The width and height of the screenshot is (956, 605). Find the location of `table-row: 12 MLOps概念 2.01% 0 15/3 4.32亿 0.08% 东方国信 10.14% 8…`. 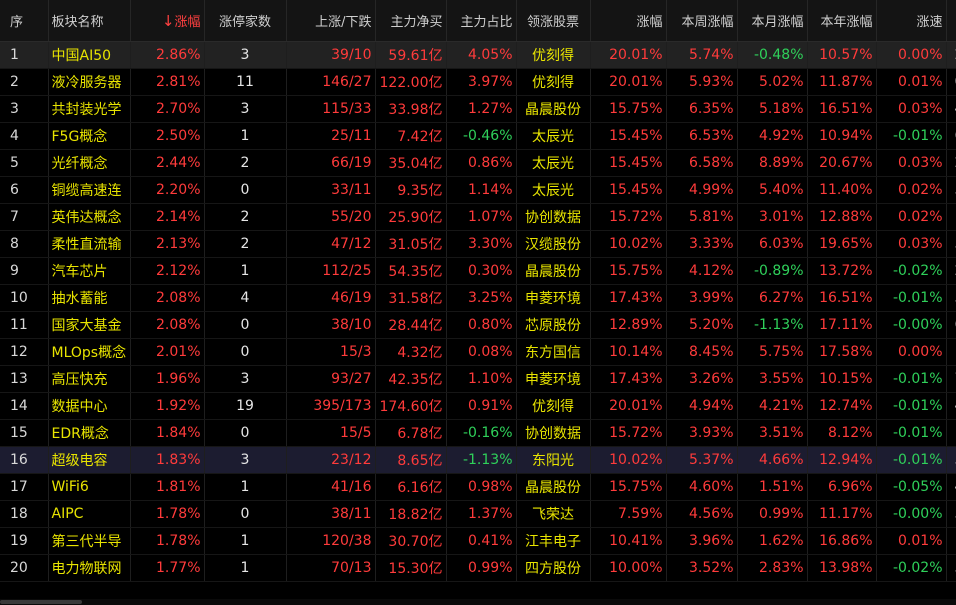

table-row: 12 MLOps概念 2.01% 0 15/3 4.32亿 0.08% 东方国信 10.14% 8… is located at coordinates (478, 352).